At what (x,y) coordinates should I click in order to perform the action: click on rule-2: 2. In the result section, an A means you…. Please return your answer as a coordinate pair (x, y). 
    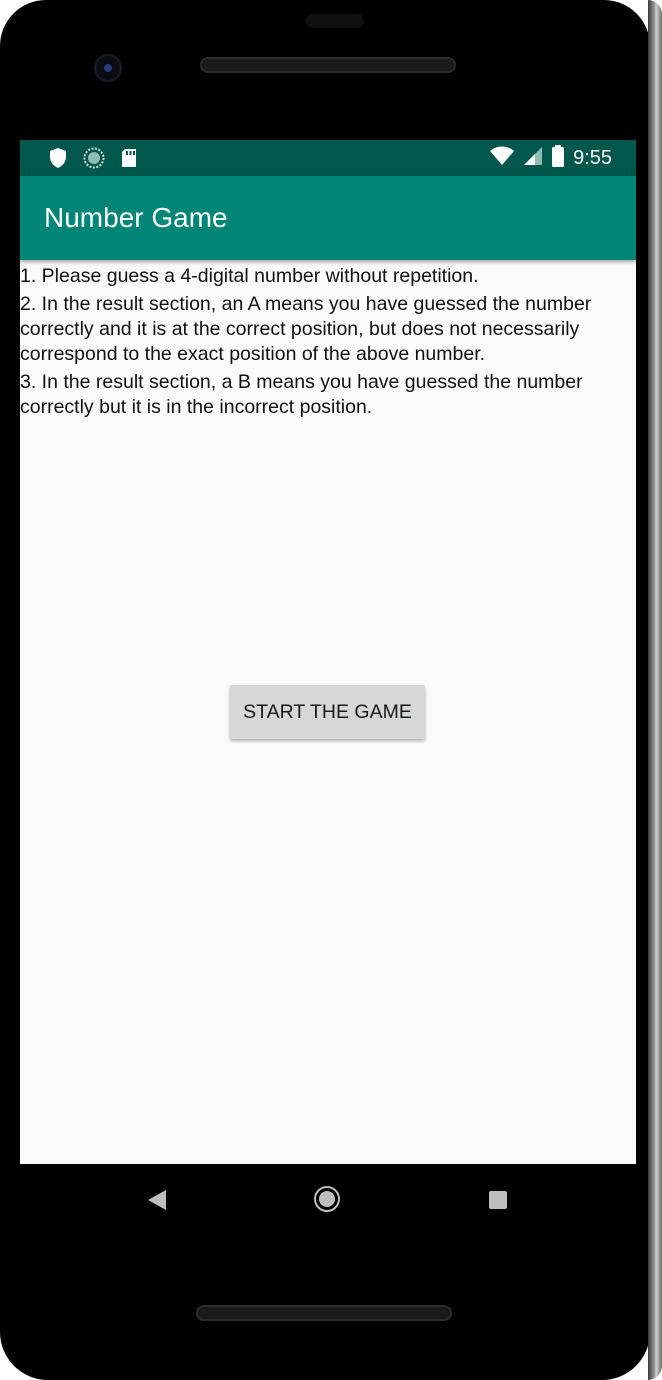
    Looking at the image, I should click on (306, 329).